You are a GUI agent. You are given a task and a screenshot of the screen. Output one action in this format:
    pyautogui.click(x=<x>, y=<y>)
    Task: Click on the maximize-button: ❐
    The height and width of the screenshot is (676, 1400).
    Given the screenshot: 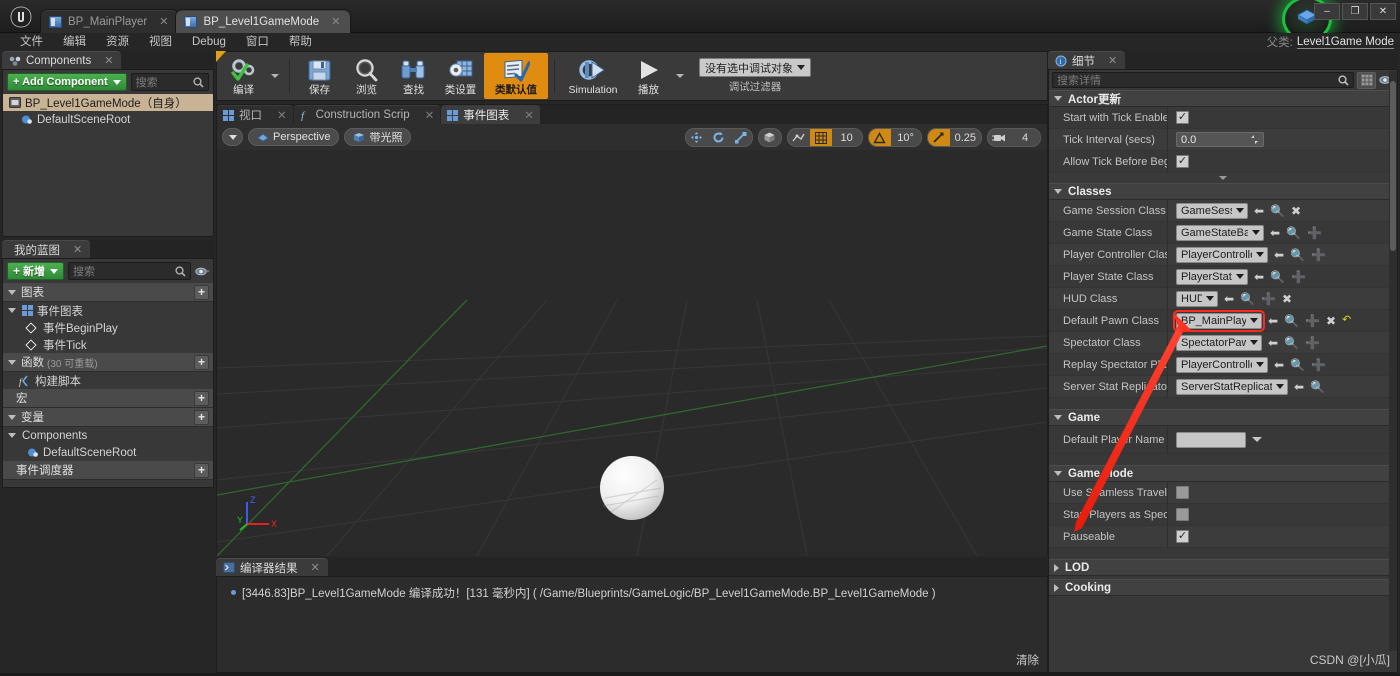 What is the action you would take?
    pyautogui.click(x=1355, y=11)
    